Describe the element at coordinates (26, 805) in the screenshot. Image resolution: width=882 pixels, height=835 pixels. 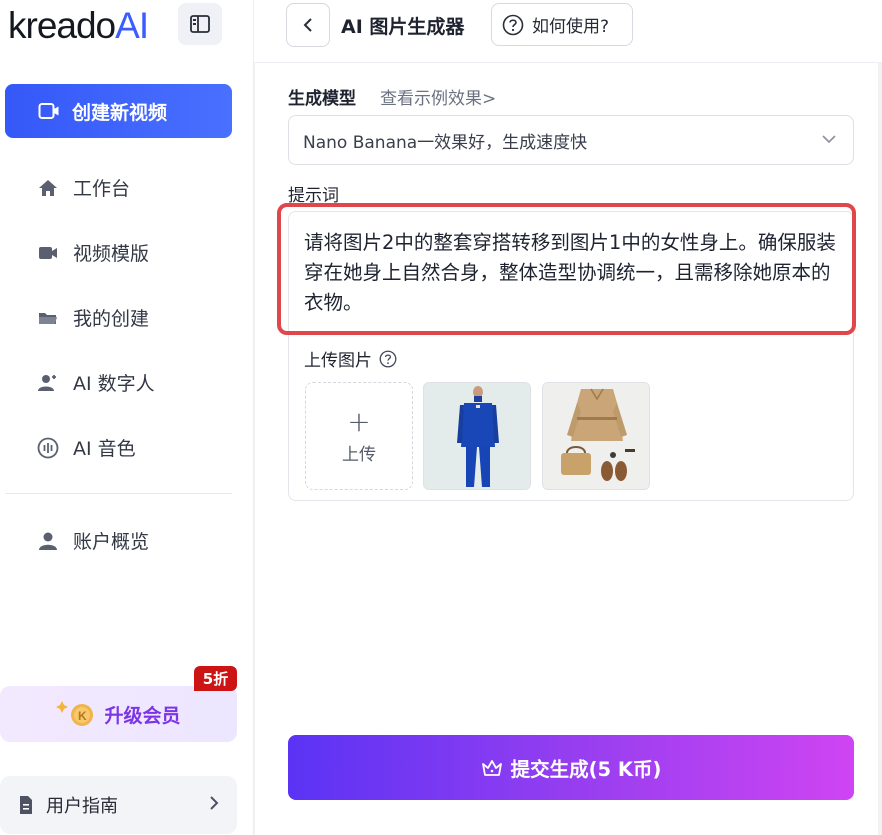
I see `document-icon` at that location.